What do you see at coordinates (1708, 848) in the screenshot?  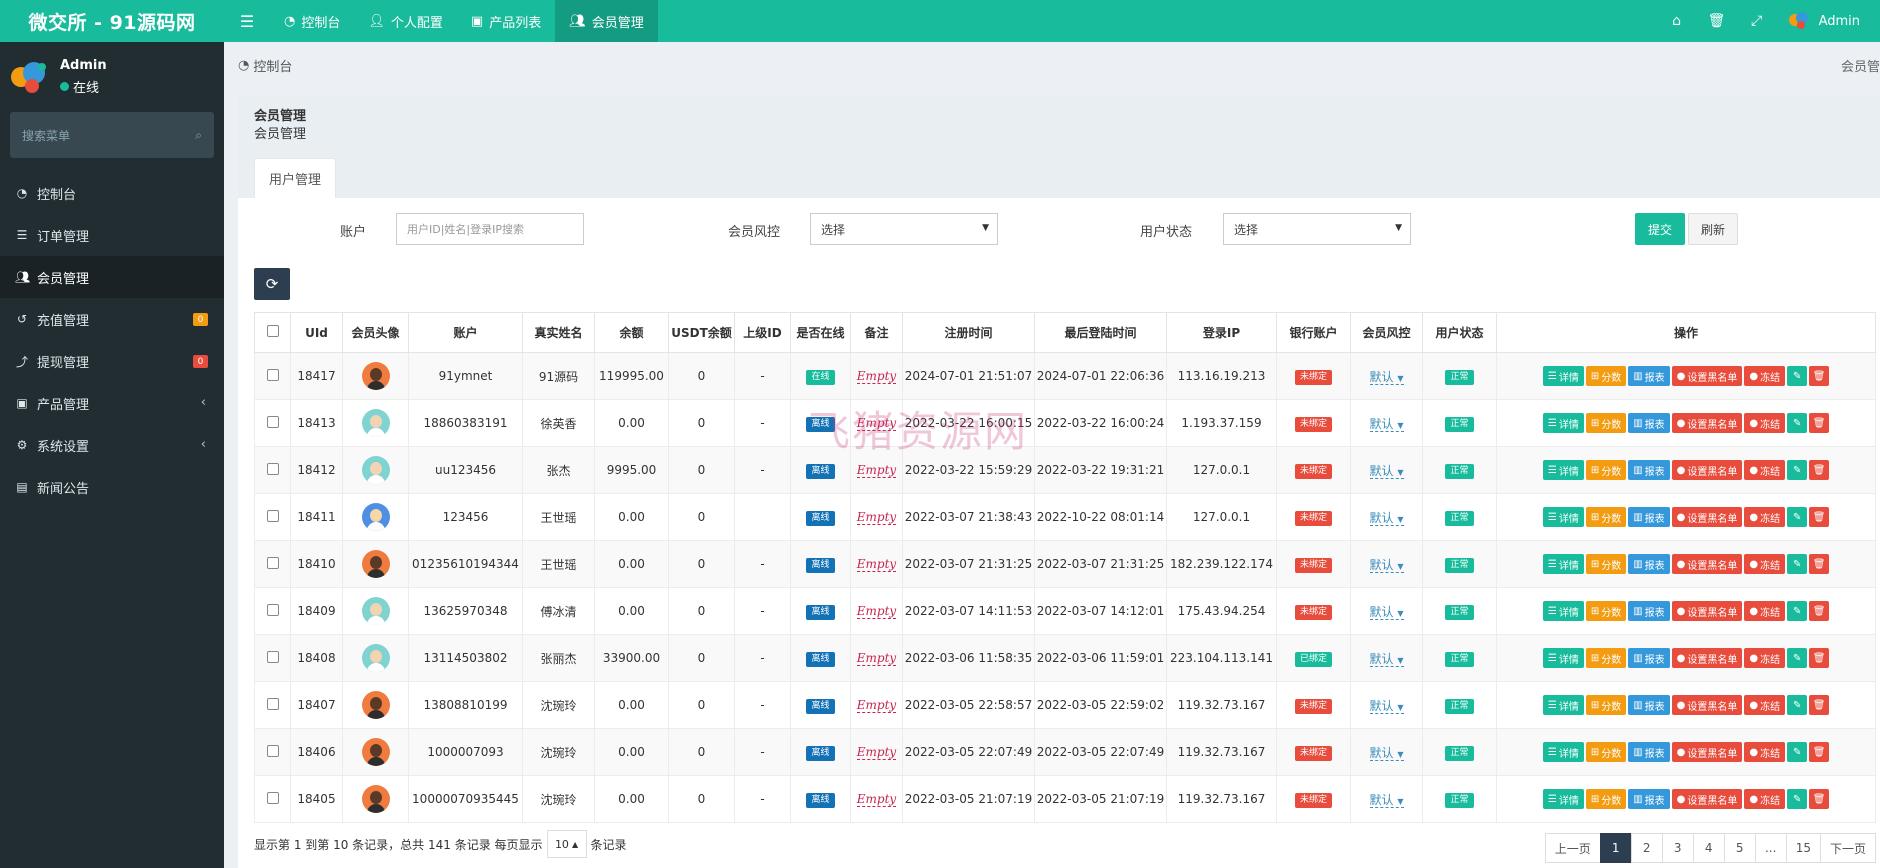 I see `page-button: 4` at bounding box center [1708, 848].